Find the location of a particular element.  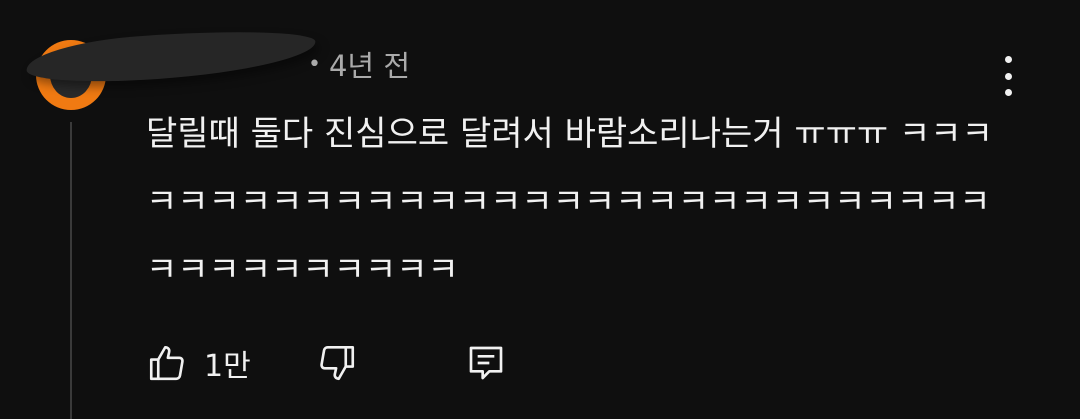

thread-line is located at coordinates (71, 270).